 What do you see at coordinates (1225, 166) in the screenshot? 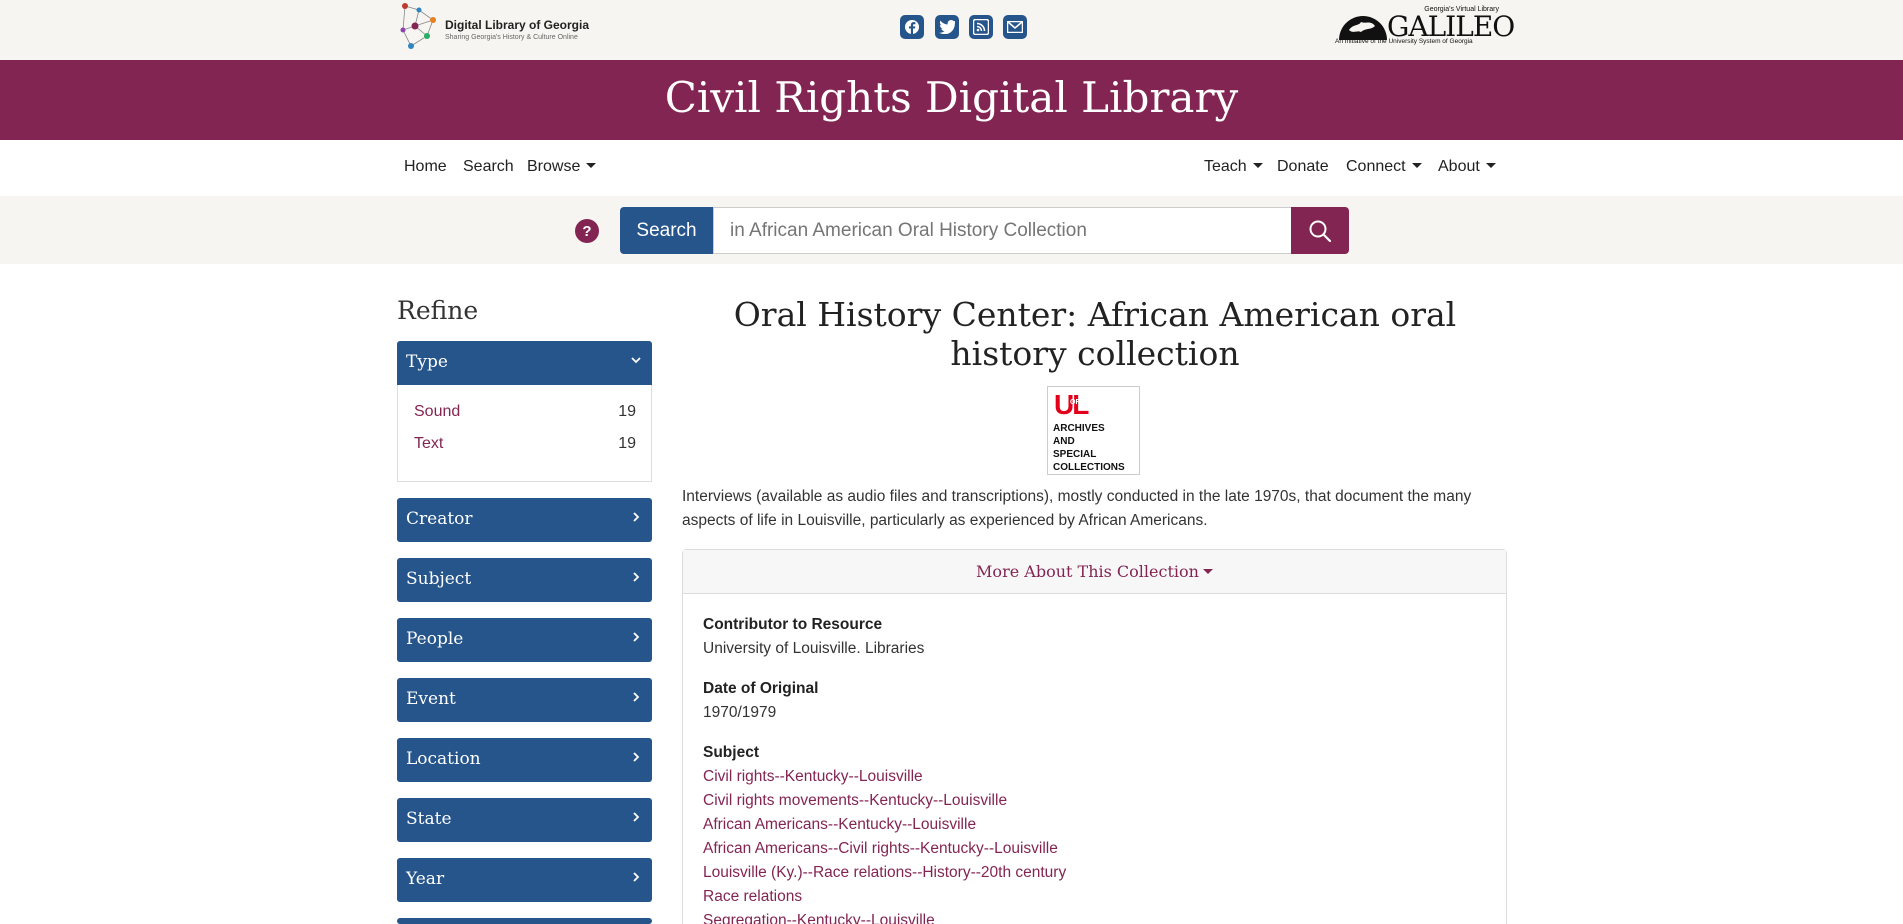
I see `nav-teach-label: Teach` at bounding box center [1225, 166].